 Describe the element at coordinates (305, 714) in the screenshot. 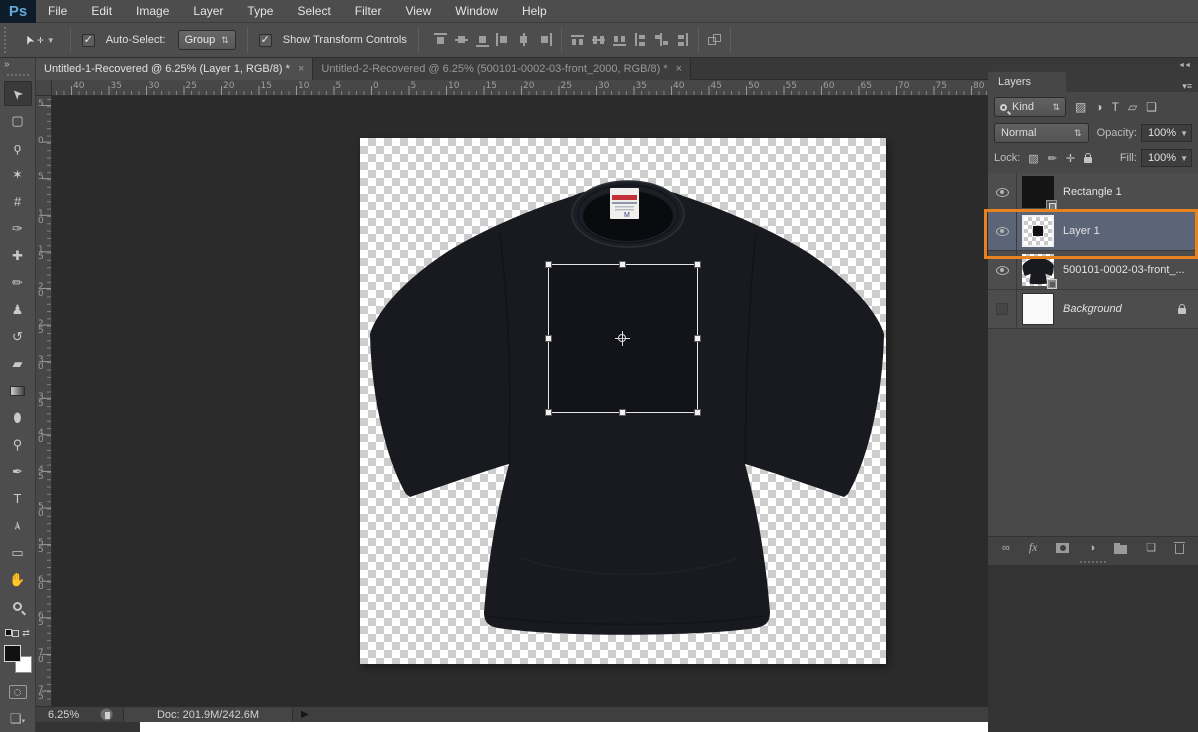

I see `status-options-arrow-icon: ▶` at that location.